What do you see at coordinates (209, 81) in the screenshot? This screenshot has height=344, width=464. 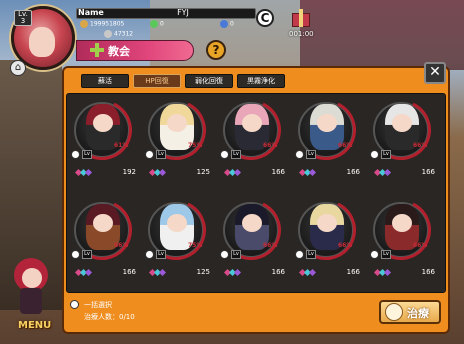 I see `tab-debuff-recovery: 弱化回復` at bounding box center [209, 81].